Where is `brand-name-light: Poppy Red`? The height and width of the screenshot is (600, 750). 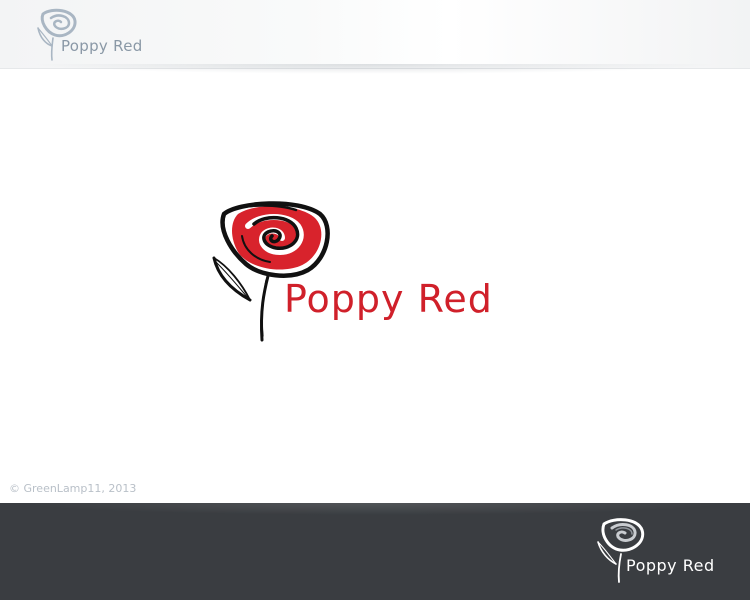 brand-name-light: Poppy Red is located at coordinates (102, 46).